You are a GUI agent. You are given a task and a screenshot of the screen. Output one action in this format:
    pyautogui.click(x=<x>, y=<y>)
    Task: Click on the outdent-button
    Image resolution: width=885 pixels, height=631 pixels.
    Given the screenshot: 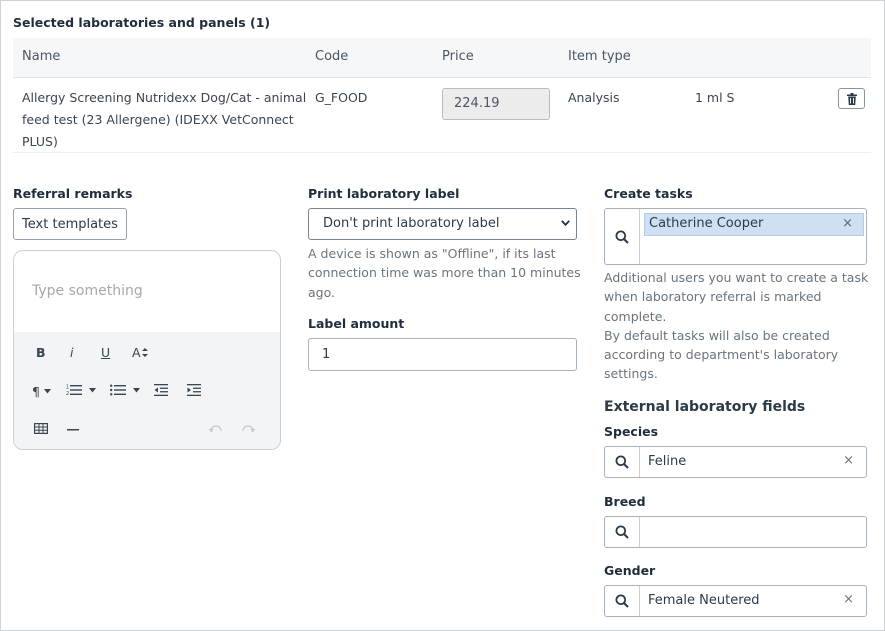 What is the action you would take?
    pyautogui.click(x=161, y=390)
    